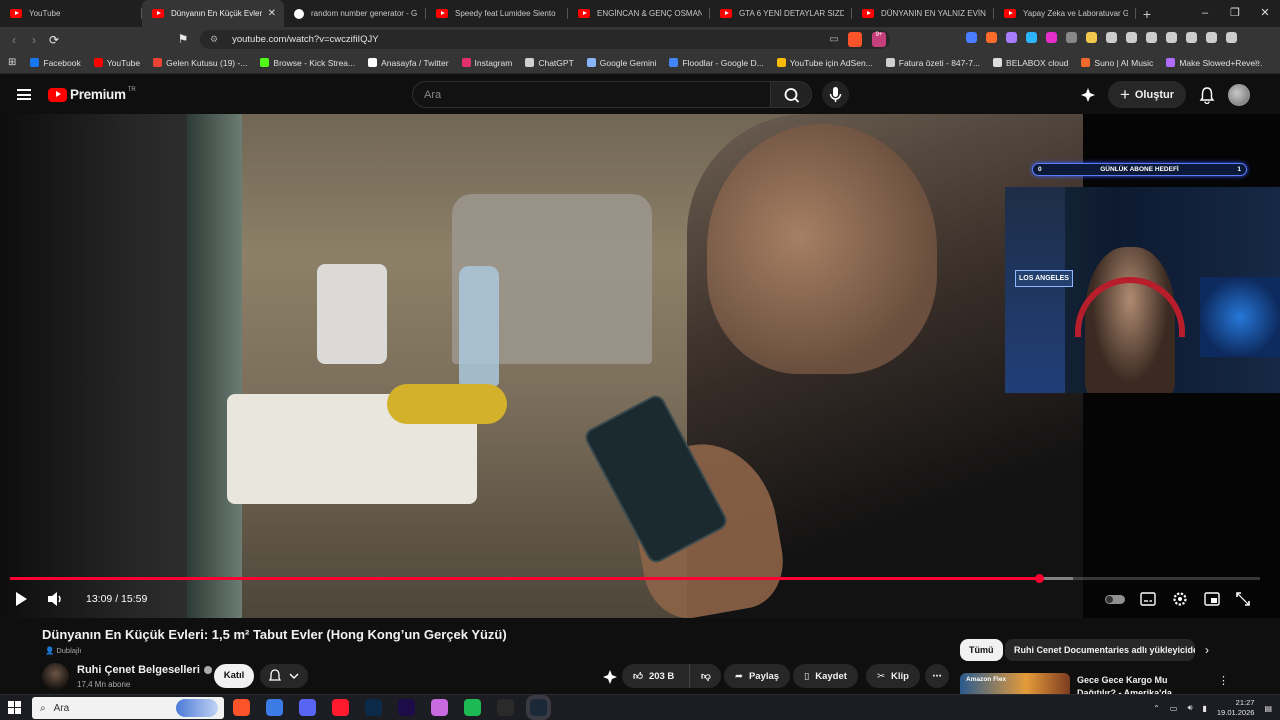  I want to click on brave-shield-icon, so click(855, 39).